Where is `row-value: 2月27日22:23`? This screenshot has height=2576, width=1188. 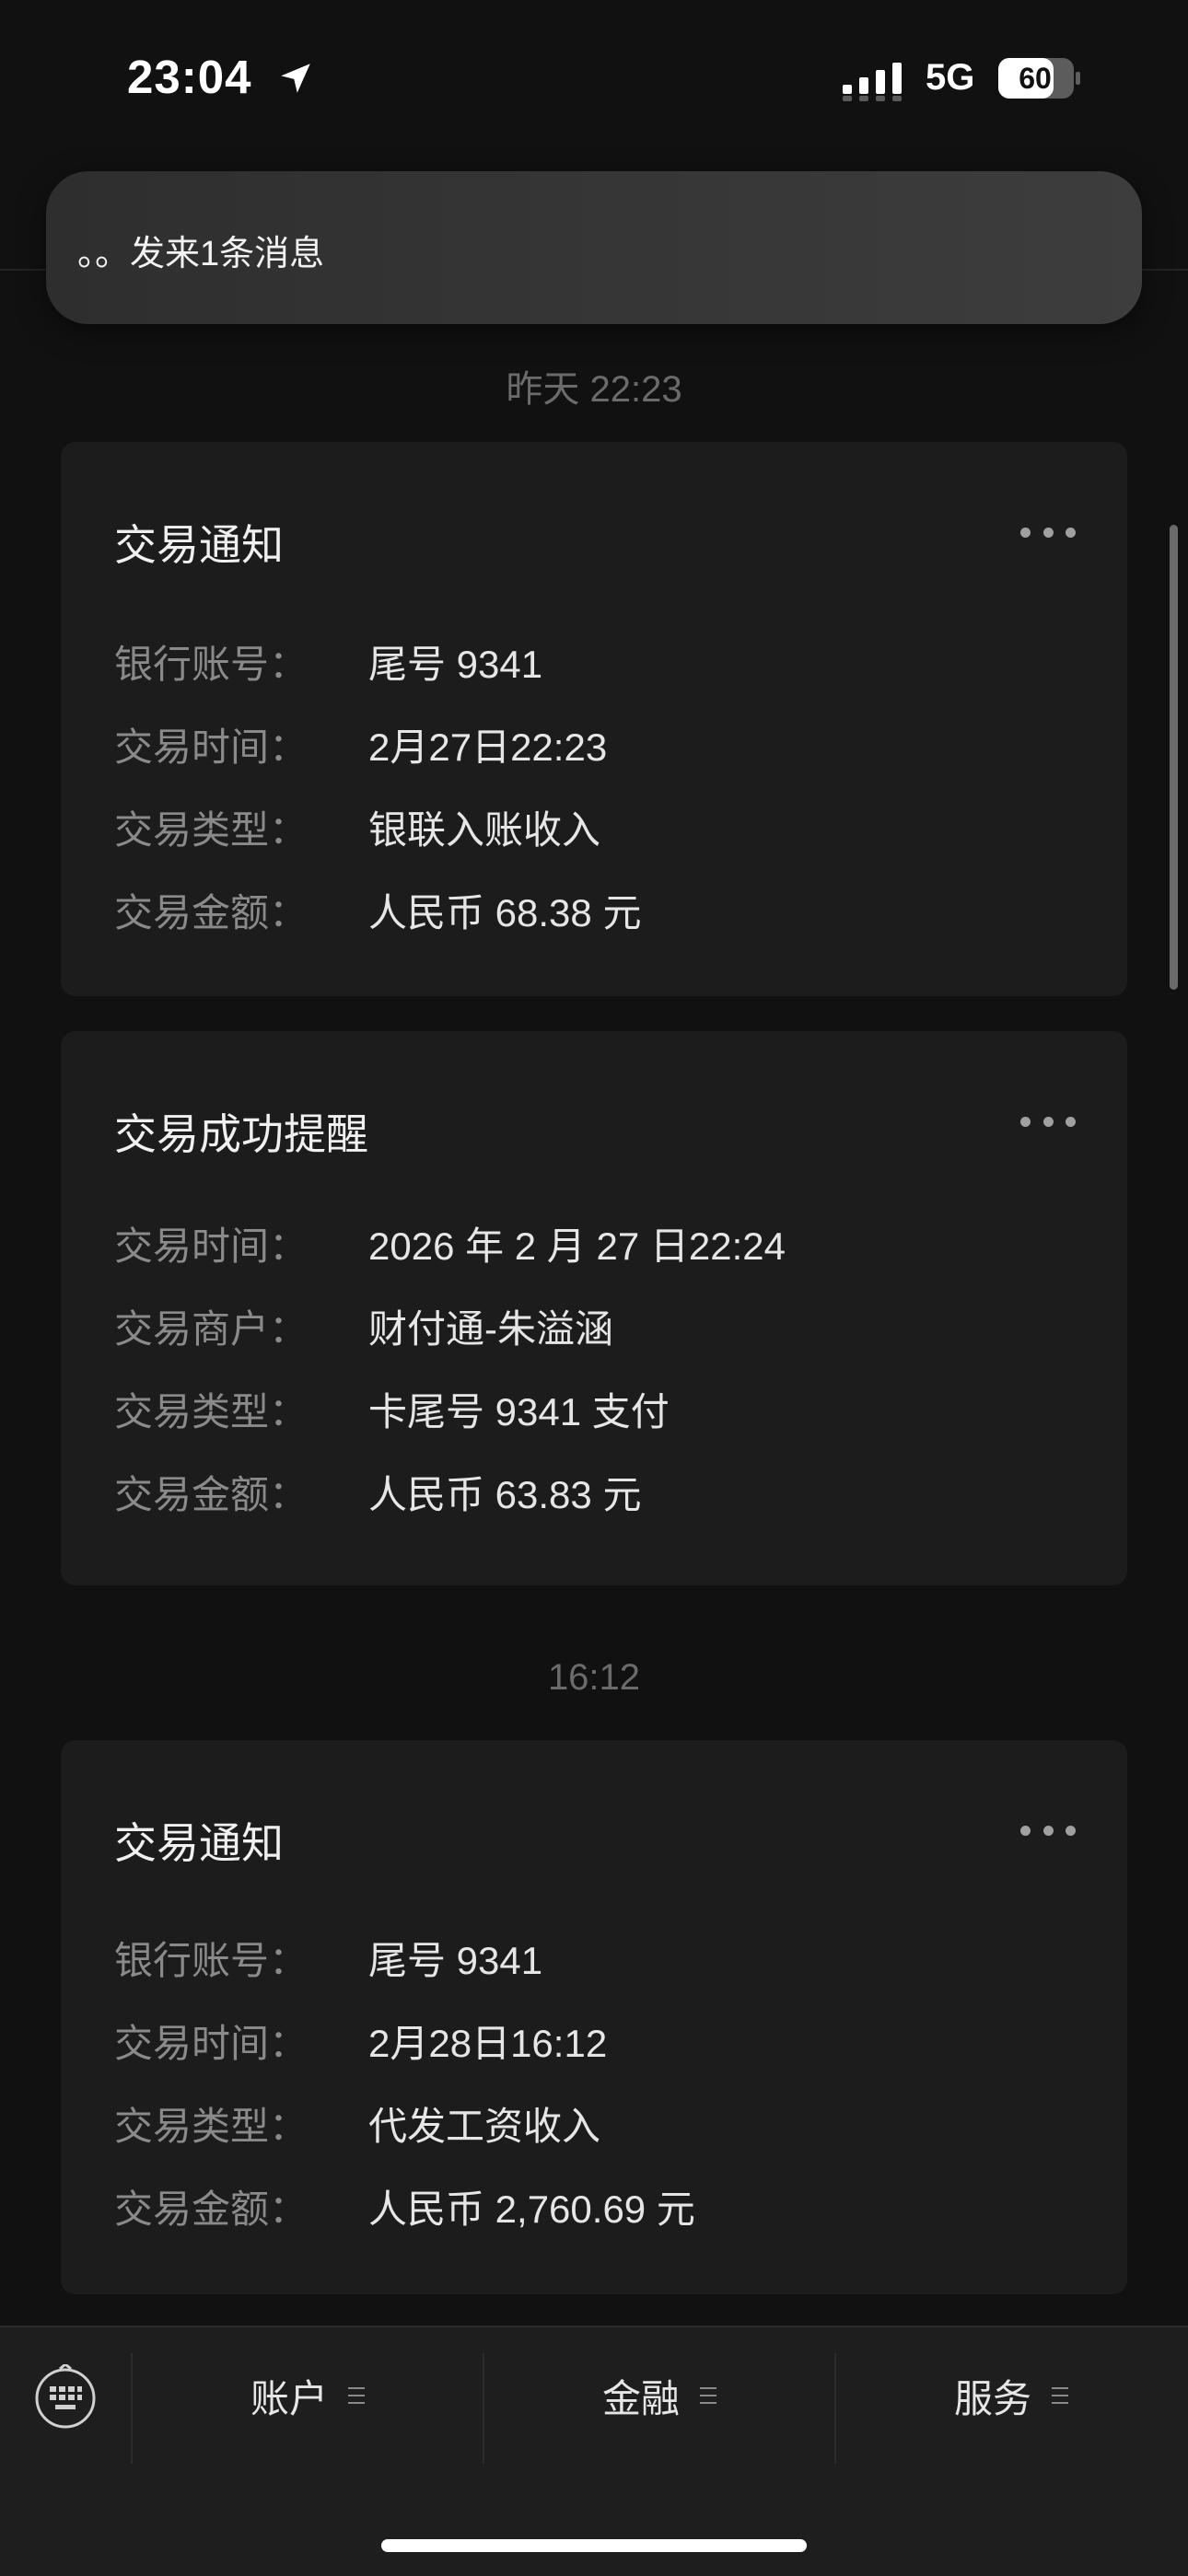
row-value: 2月27日22:23 is located at coordinates (488, 747).